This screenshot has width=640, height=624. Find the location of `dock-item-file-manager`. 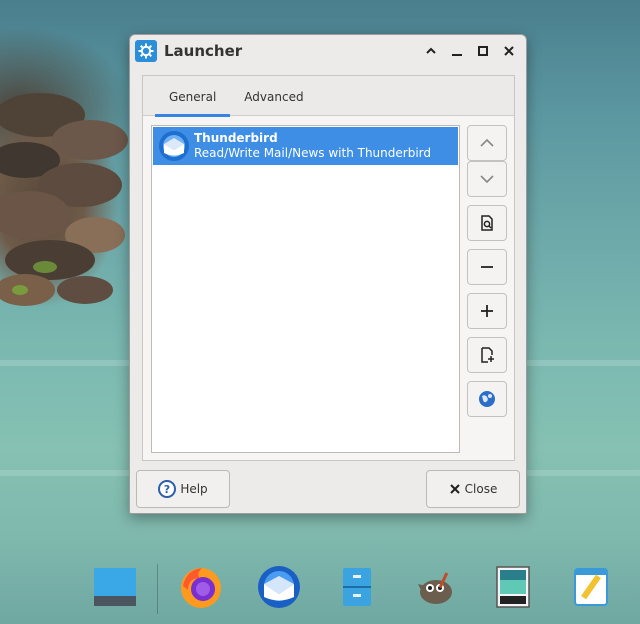

dock-item-file-manager is located at coordinates (357, 587).